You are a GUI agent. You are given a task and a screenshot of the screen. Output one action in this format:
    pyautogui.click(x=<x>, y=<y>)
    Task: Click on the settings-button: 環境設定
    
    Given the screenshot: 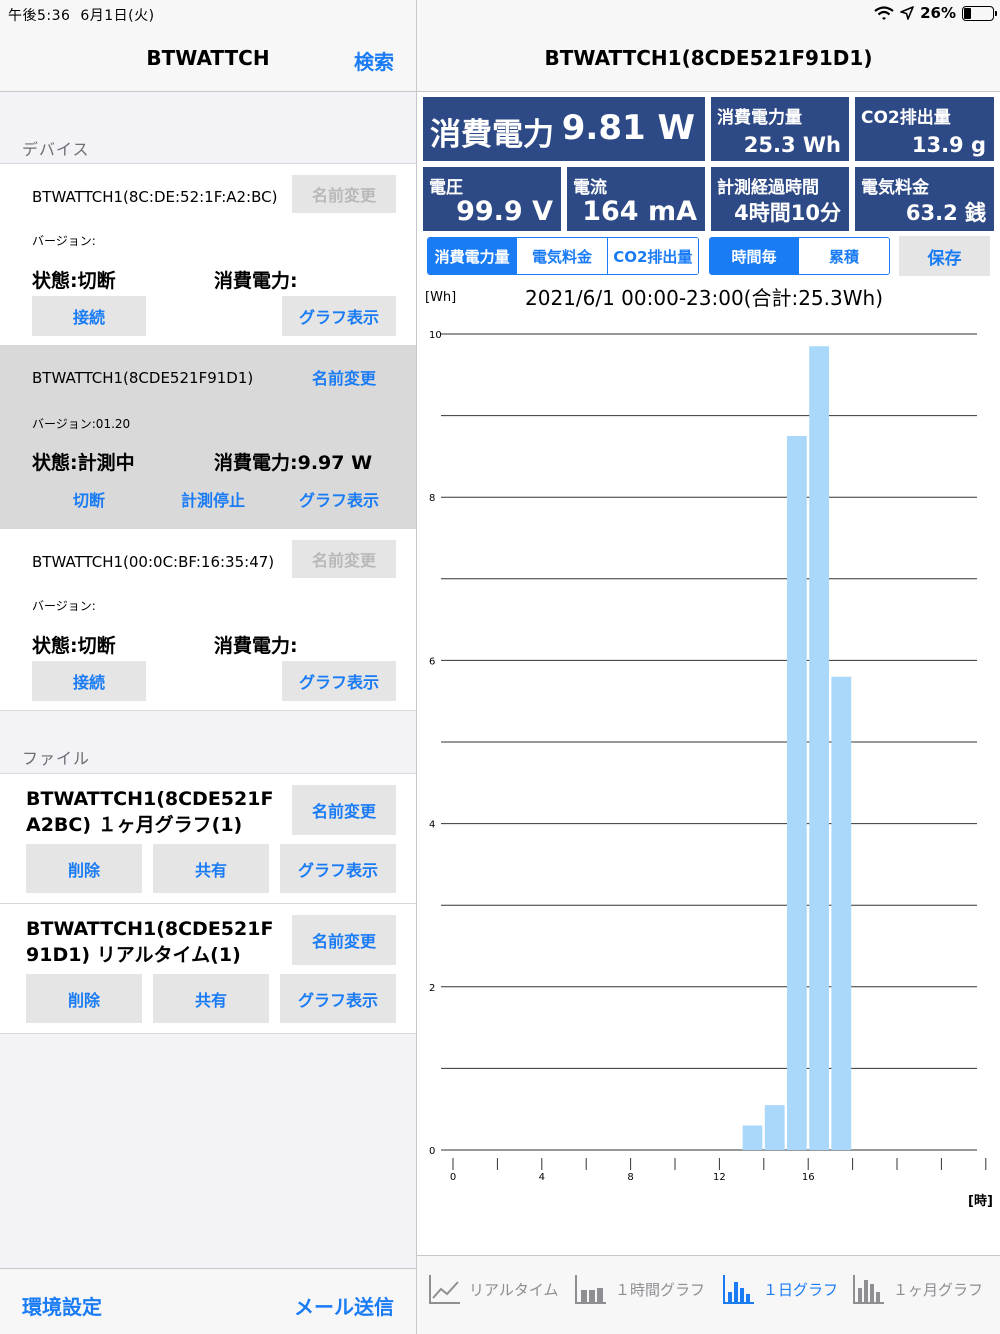 What is the action you would take?
    pyautogui.click(x=62, y=1305)
    